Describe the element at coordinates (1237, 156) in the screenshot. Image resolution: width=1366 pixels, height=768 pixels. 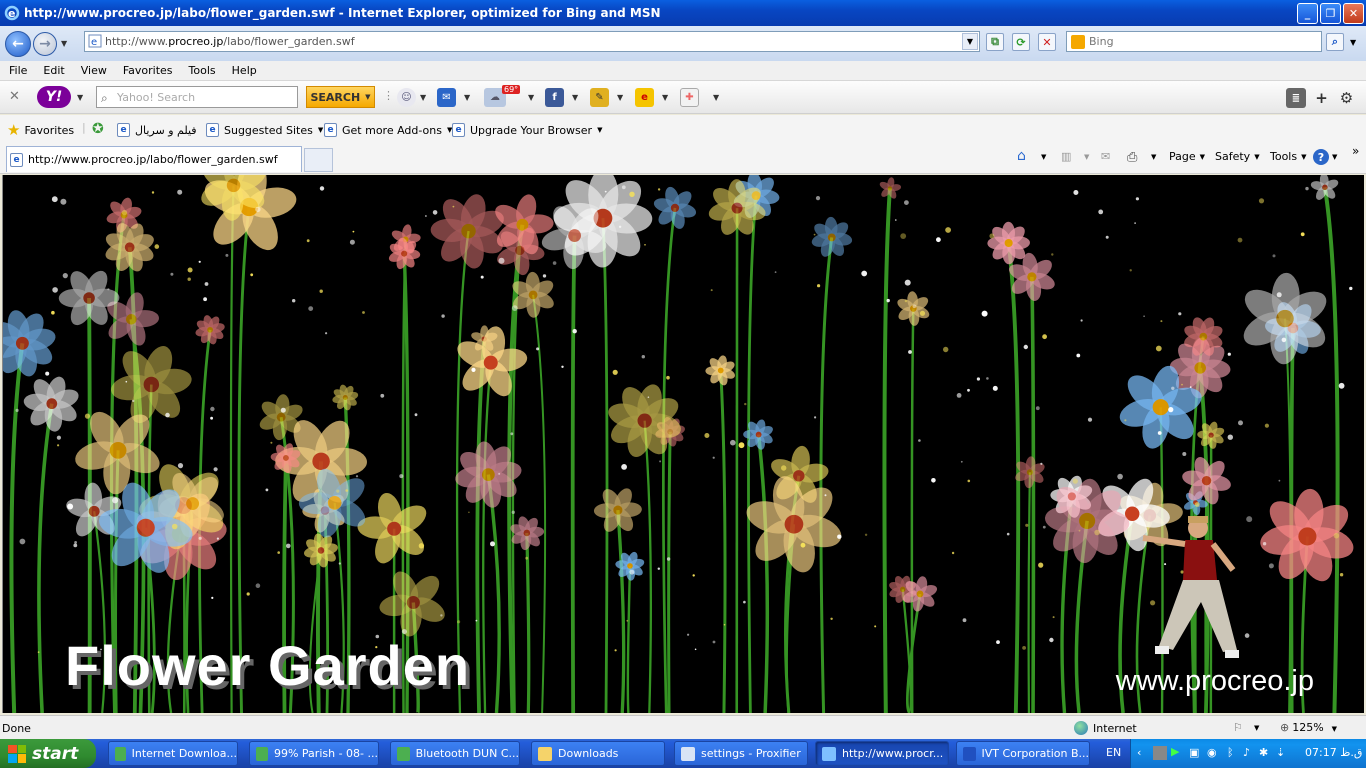
I see `safety-menu: Safety ▼` at that location.